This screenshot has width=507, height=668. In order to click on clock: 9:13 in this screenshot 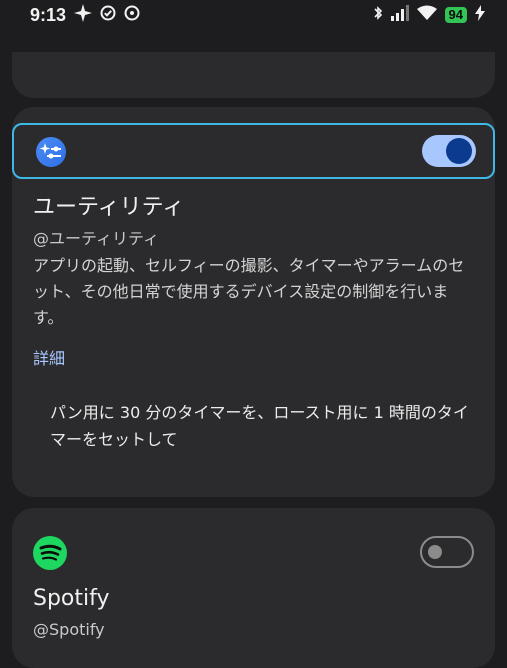, I will do `click(48, 14)`.